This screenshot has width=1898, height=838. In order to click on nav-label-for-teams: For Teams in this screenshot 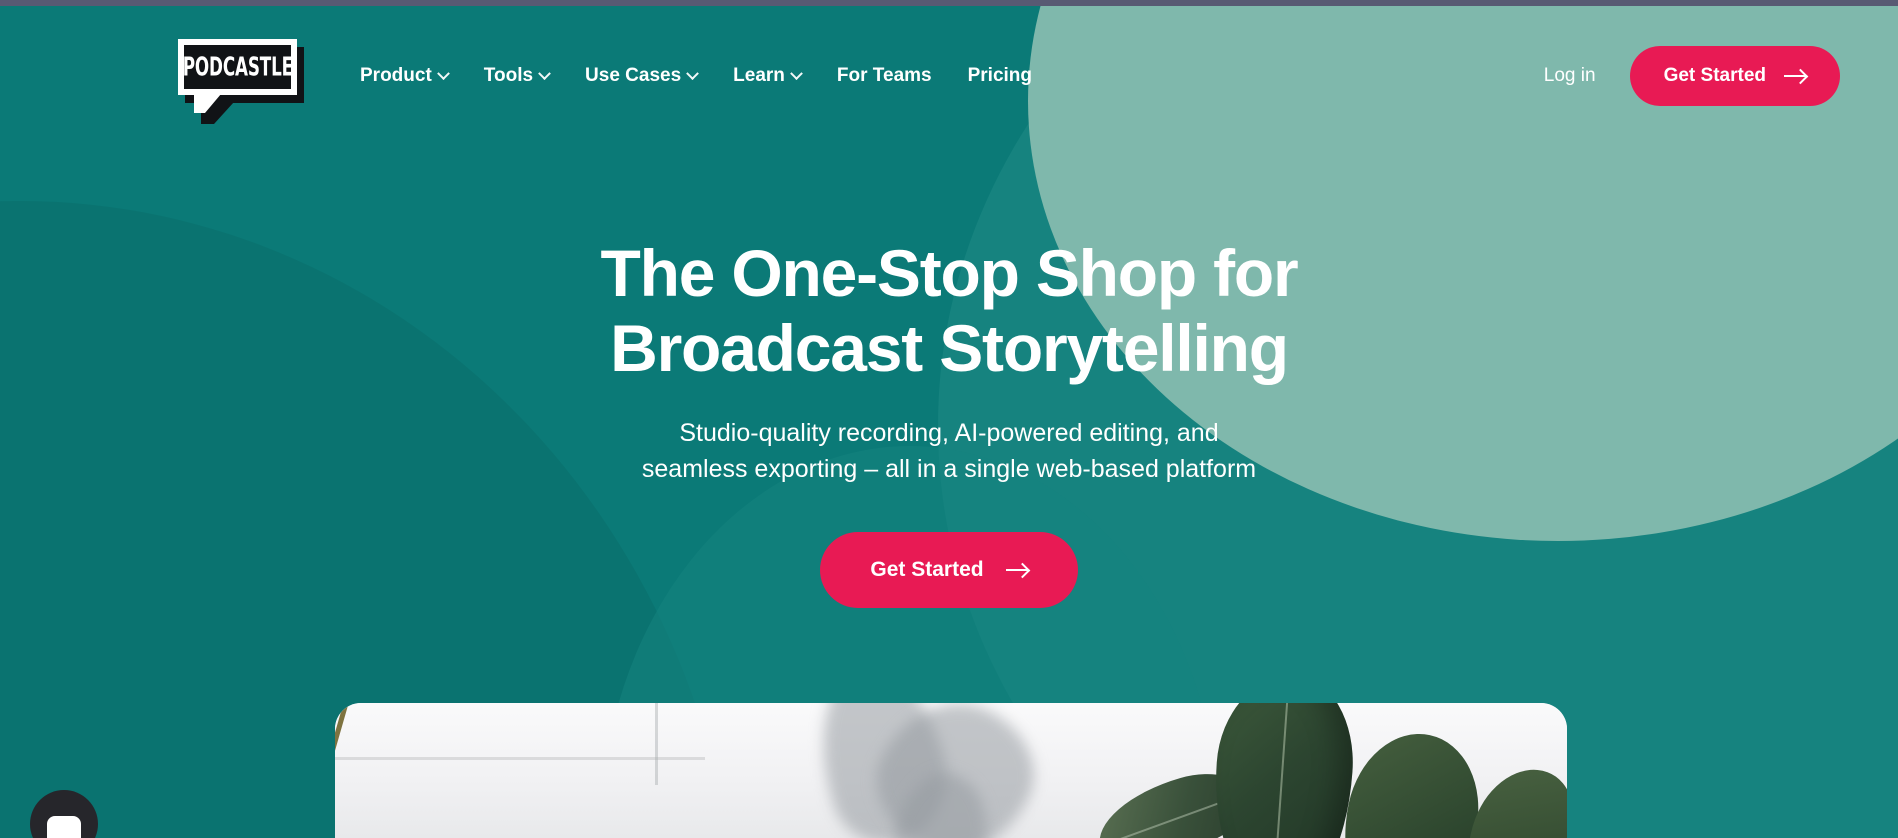, I will do `click(884, 75)`.